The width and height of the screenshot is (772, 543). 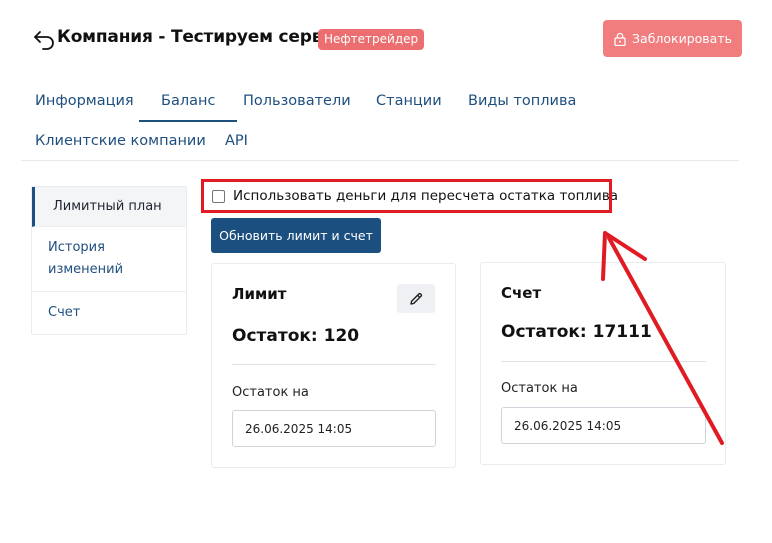 What do you see at coordinates (296, 235) in the screenshot?
I see `update-limit-and-account-button: Обновить лимит и счет` at bounding box center [296, 235].